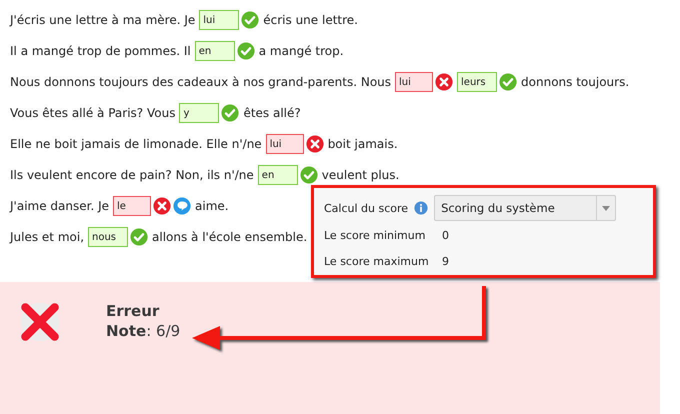 Image resolution: width=680 pixels, height=414 pixels. What do you see at coordinates (363, 143) in the screenshot?
I see `sentence-text: boit jamais.` at bounding box center [363, 143].